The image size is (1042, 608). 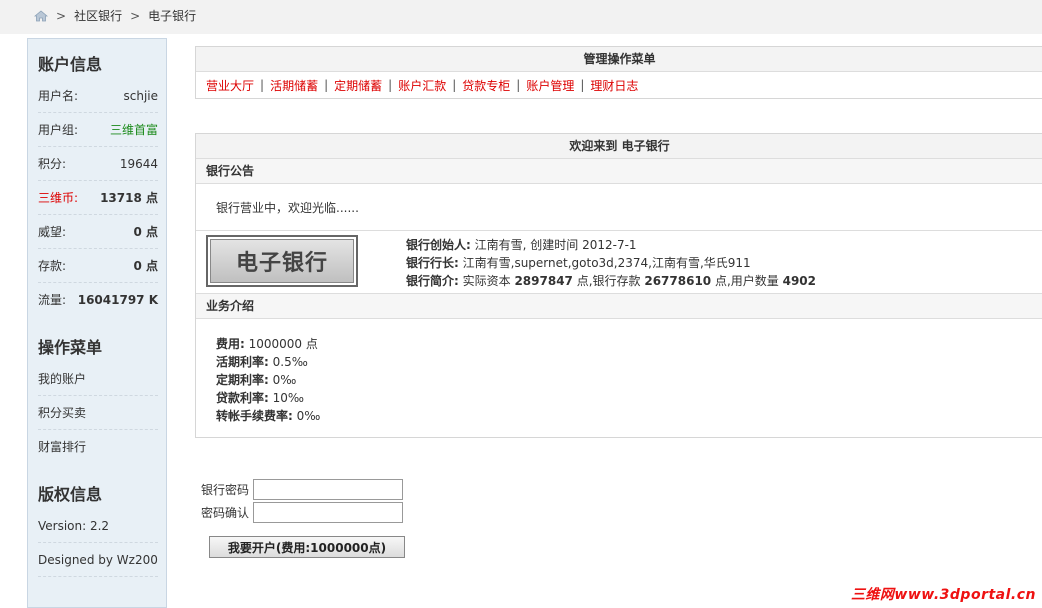 I want to click on confirm-row: 密码确认, so click(x=299, y=512).